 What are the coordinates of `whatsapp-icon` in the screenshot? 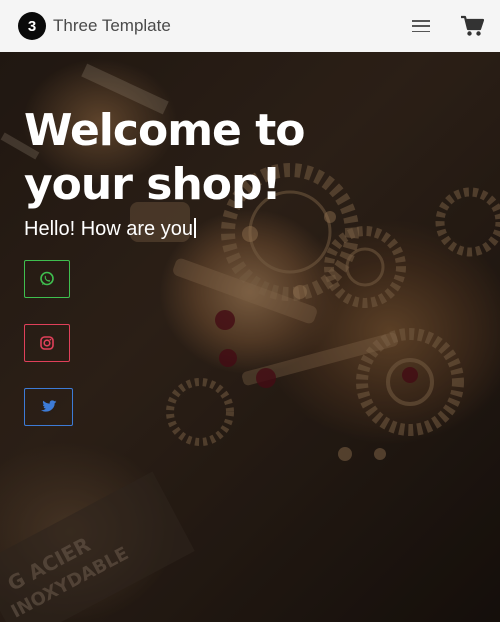 It's located at (47, 278).